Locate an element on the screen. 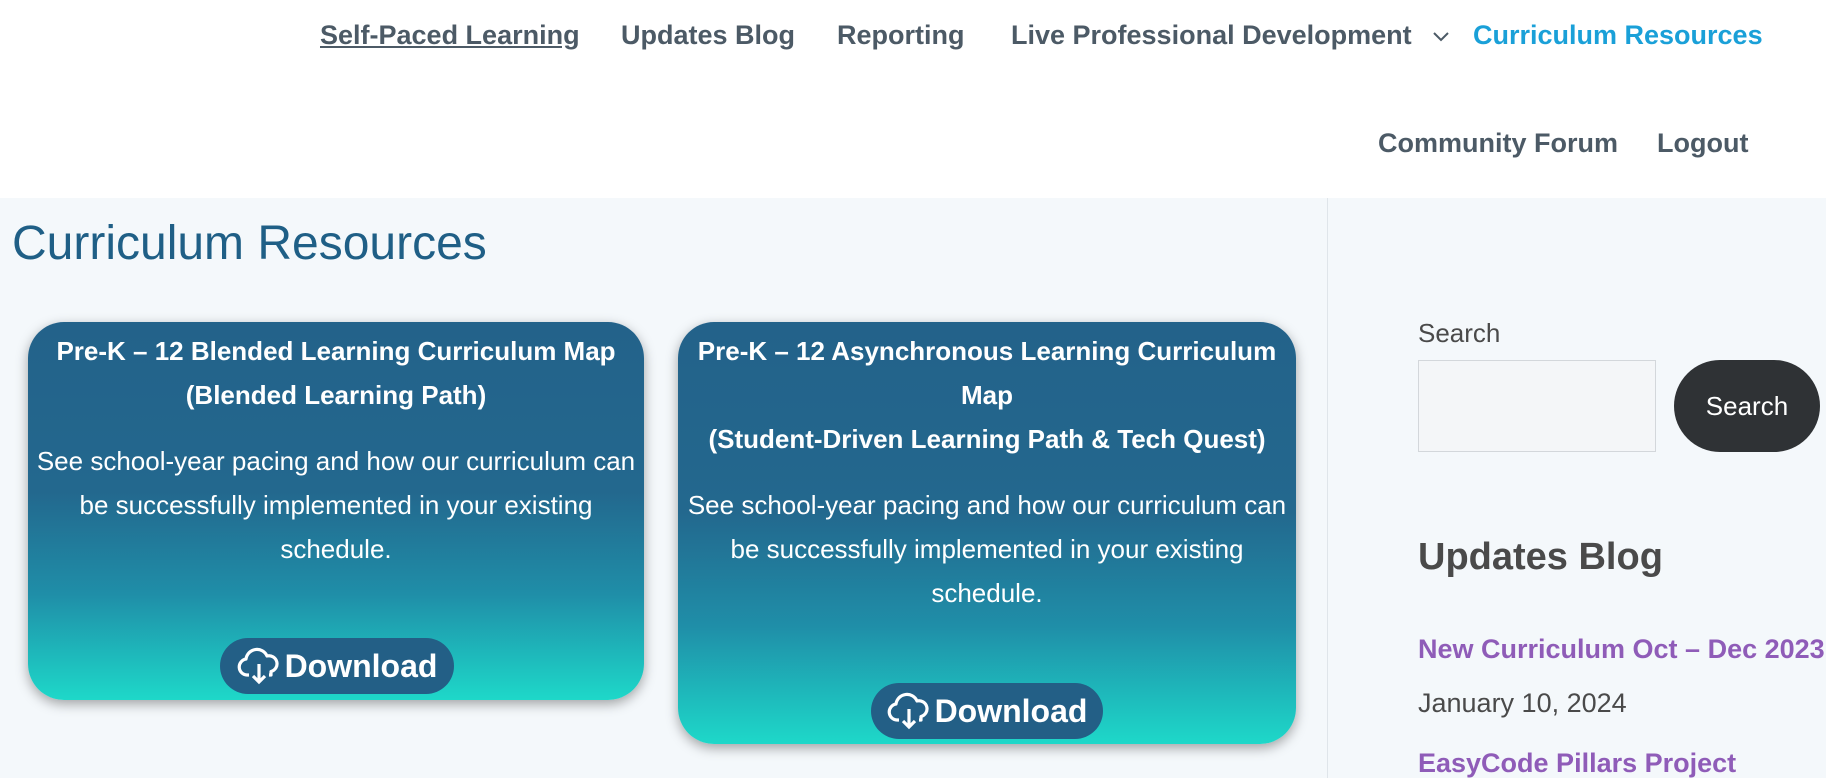  page-title: Curriculum Resources is located at coordinates (249, 243).